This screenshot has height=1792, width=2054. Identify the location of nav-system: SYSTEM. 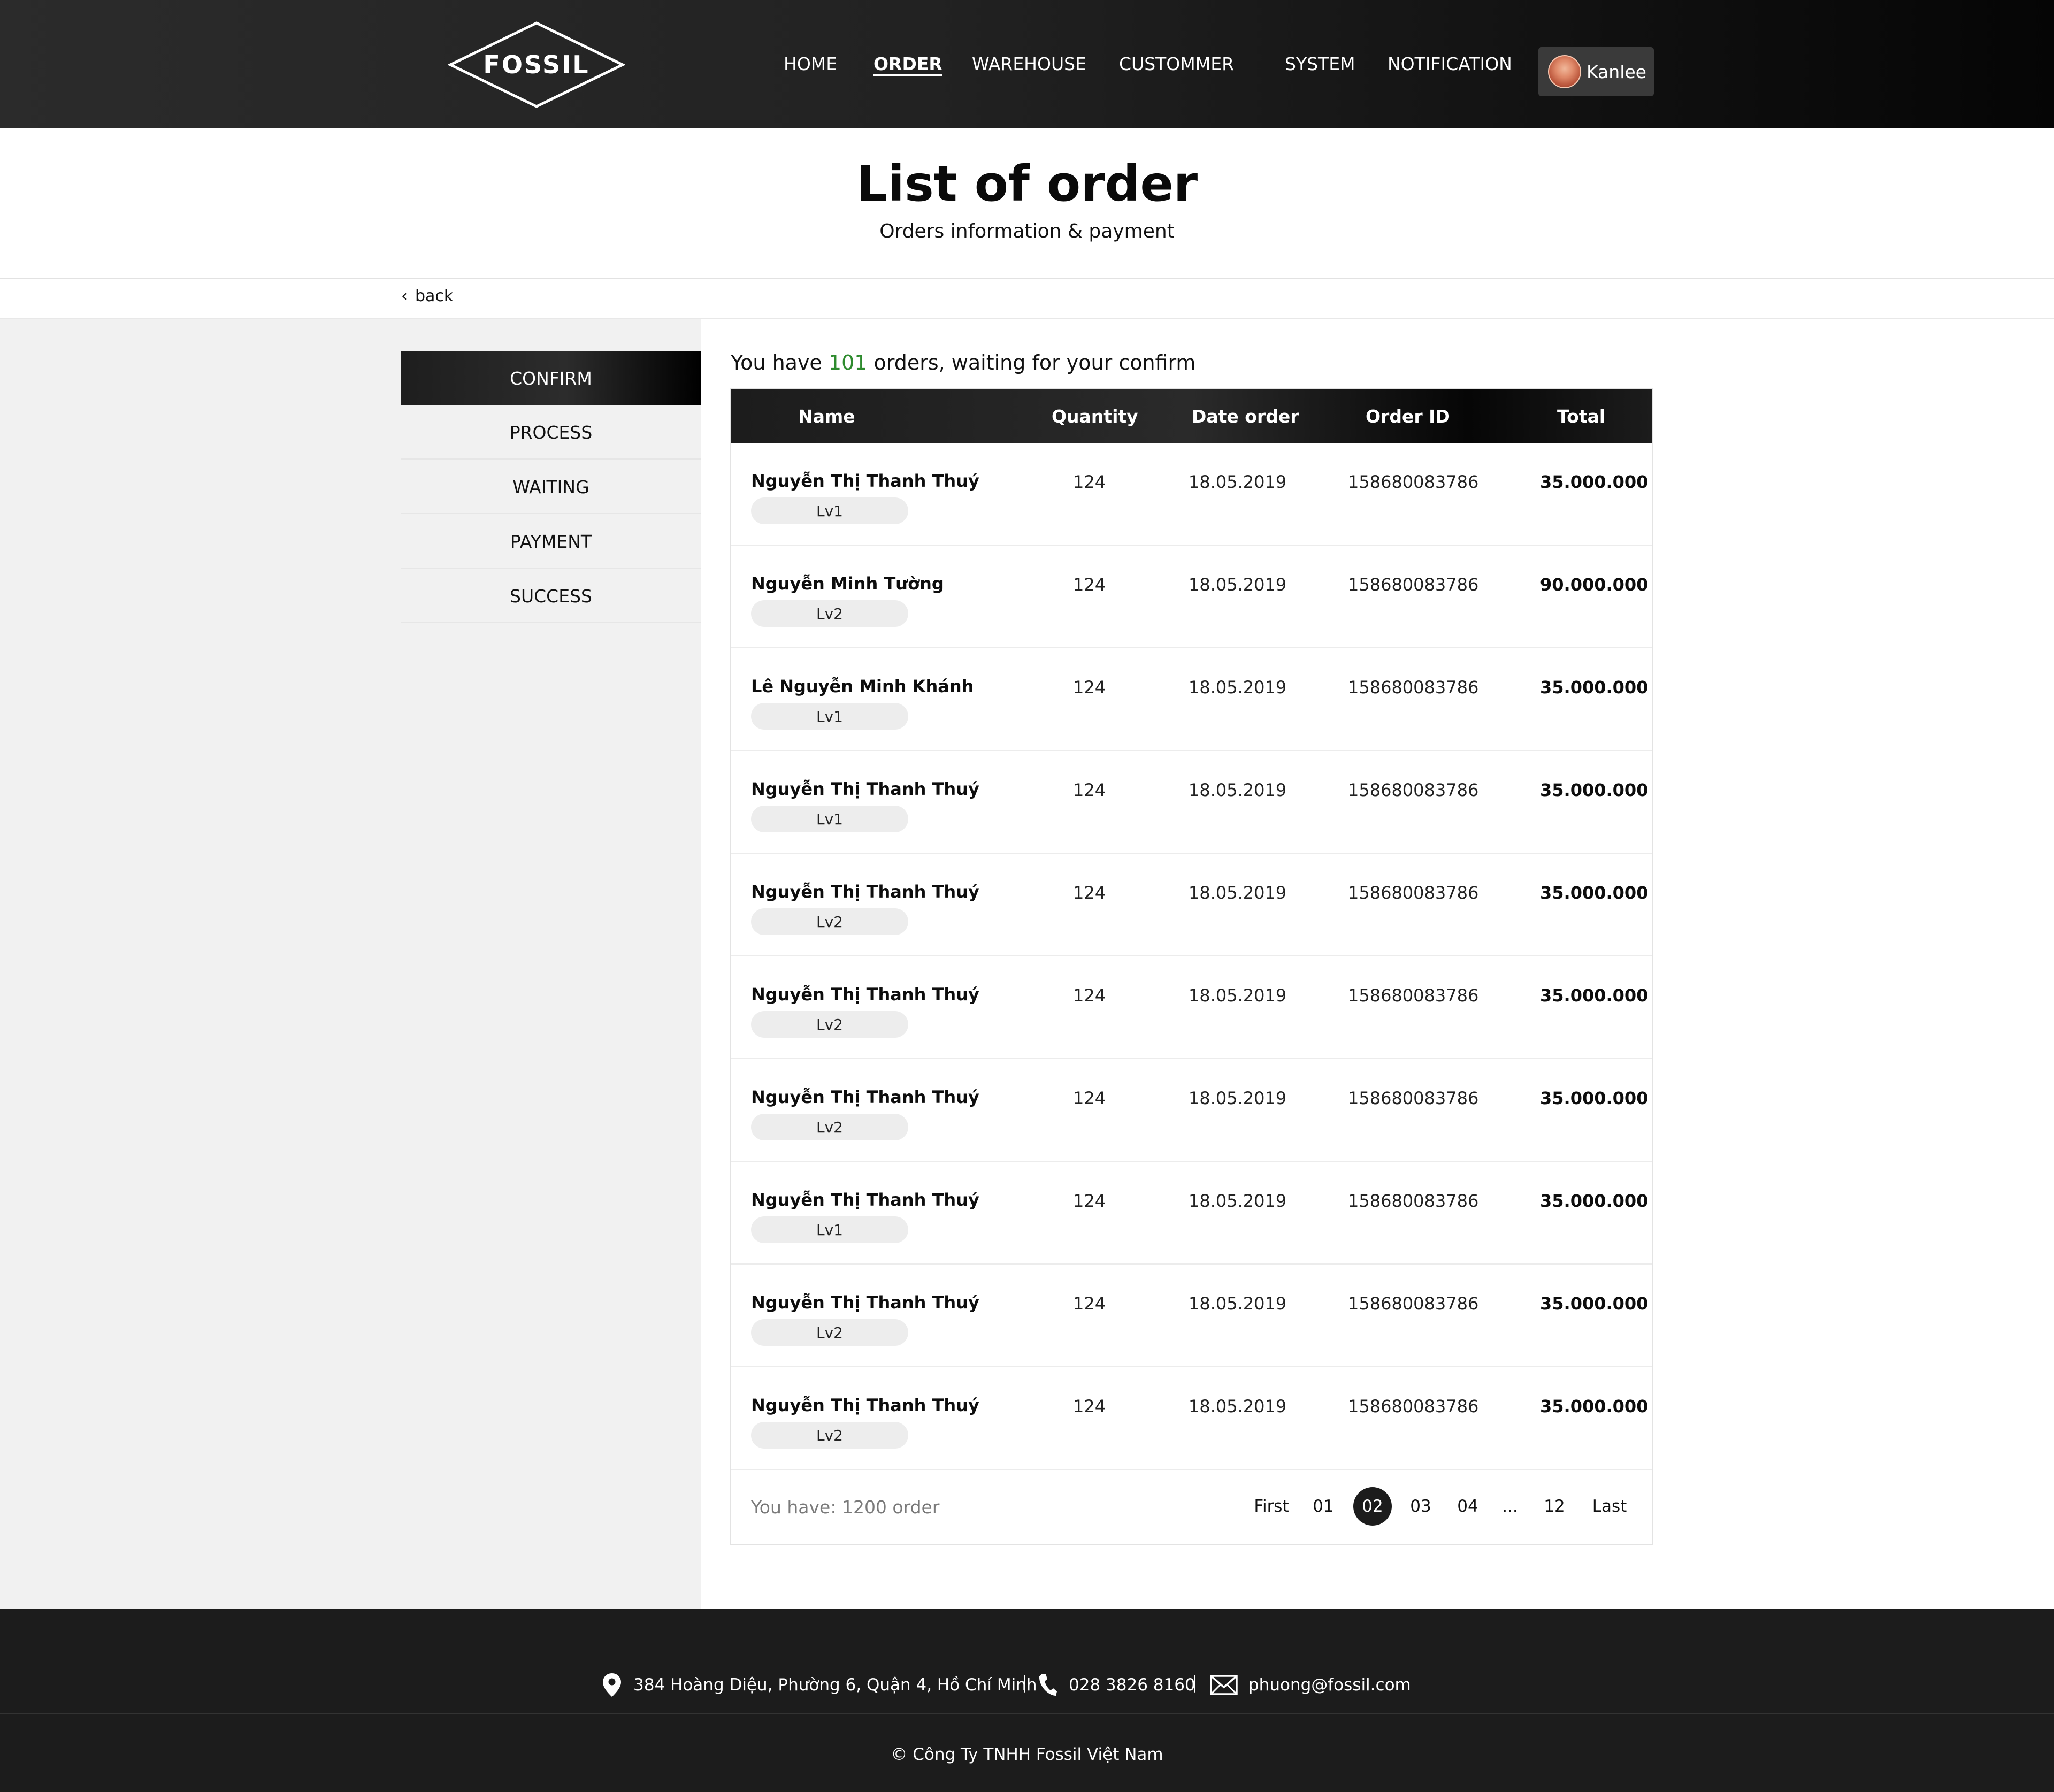
(1320, 63).